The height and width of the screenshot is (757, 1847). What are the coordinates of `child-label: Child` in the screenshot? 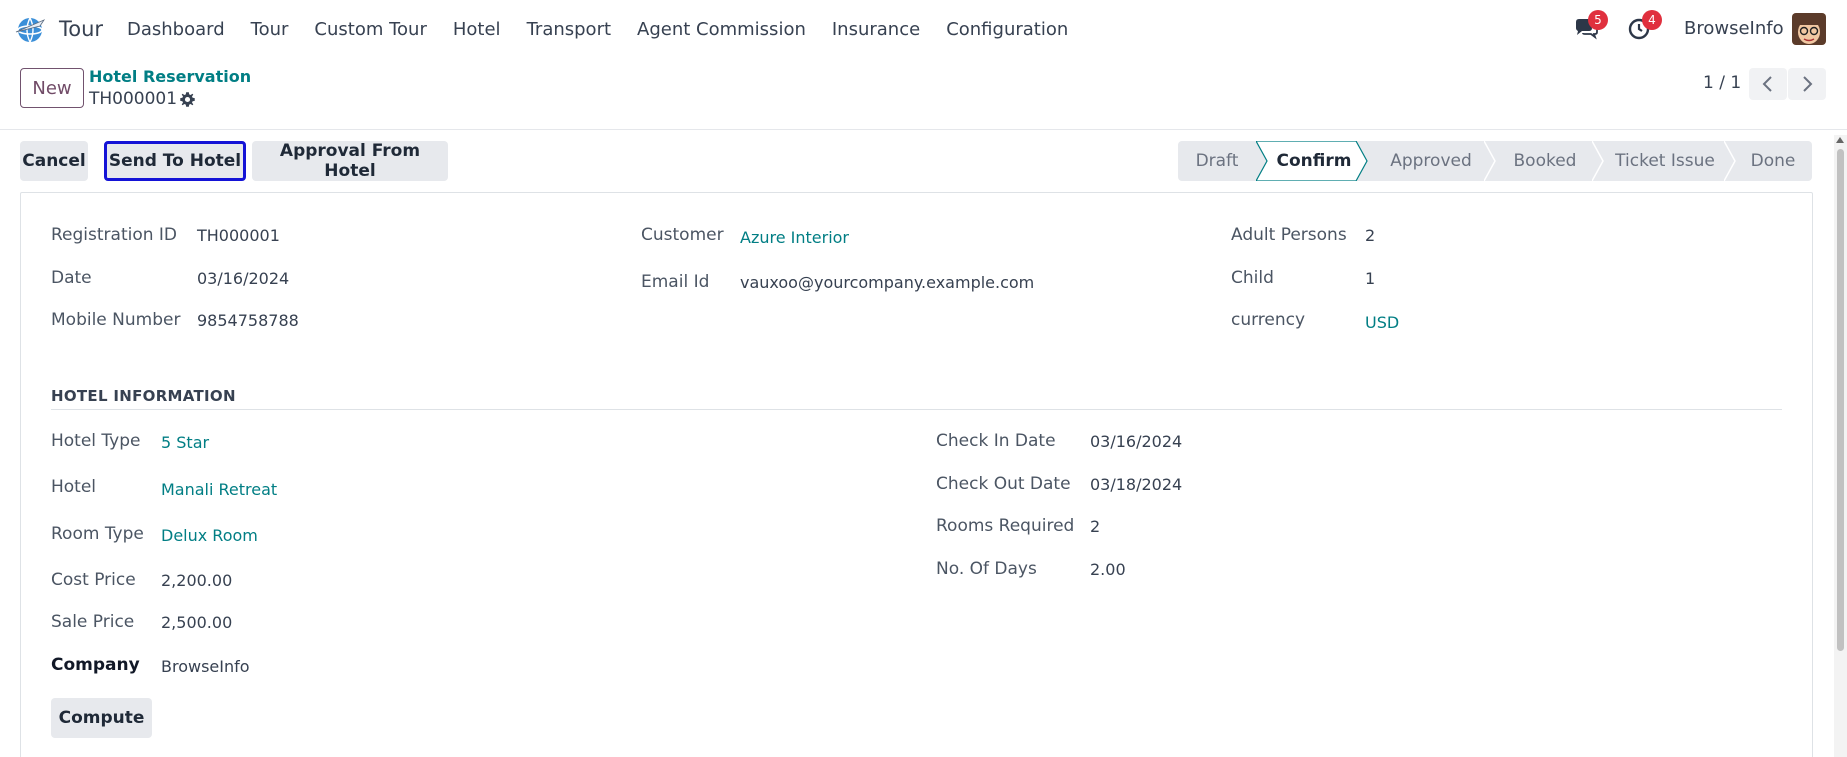 It's located at (1252, 278).